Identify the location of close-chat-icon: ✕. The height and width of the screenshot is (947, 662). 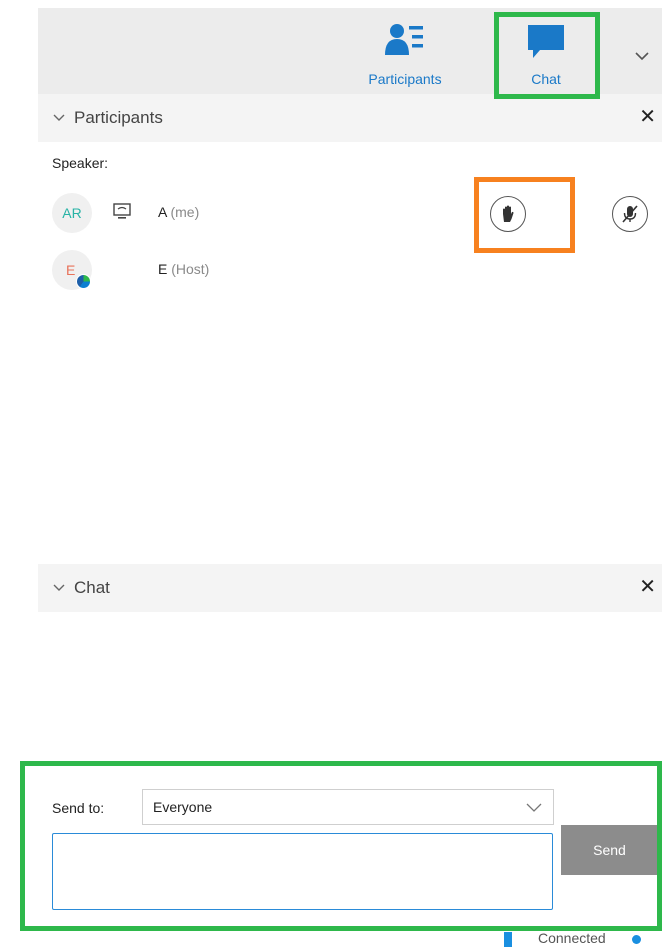
(647, 586).